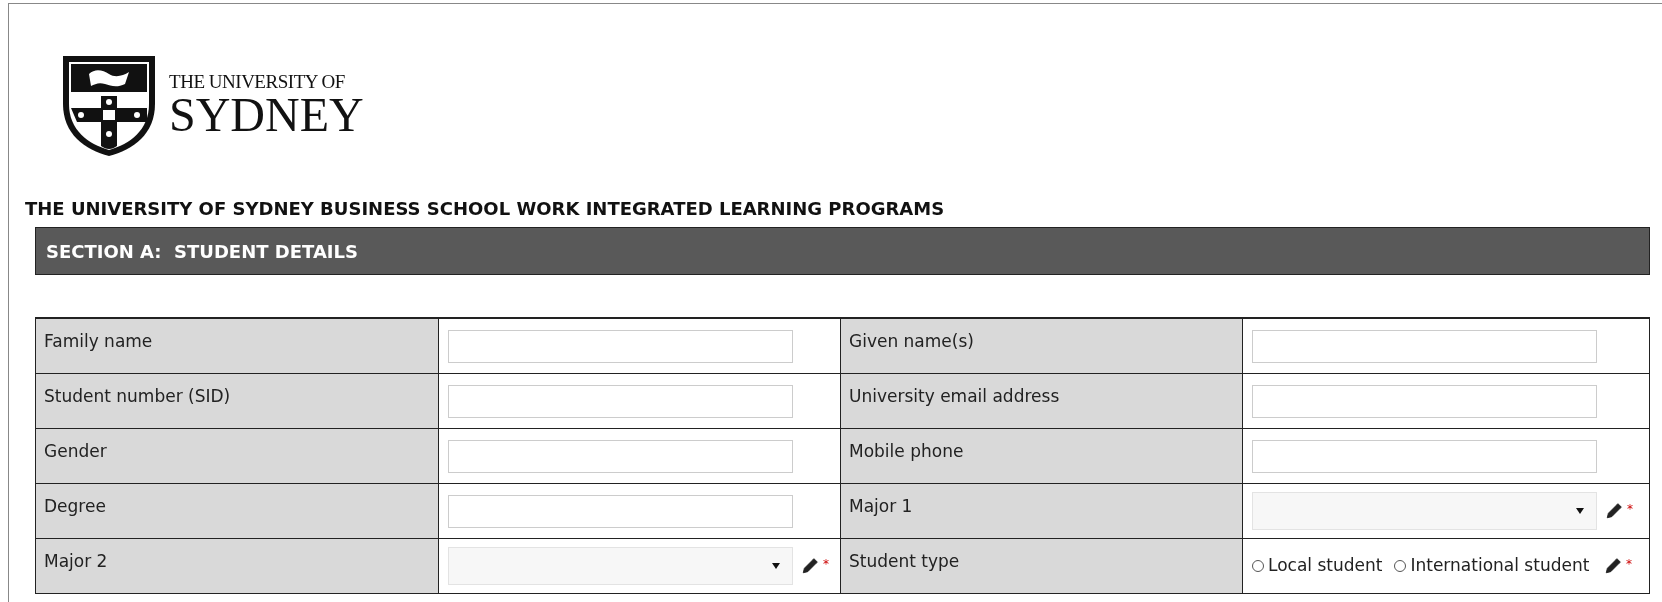 Image resolution: width=1662 pixels, height=602 pixels. Describe the element at coordinates (237, 401) in the screenshot. I see `field-label: Student number (SID)` at that location.